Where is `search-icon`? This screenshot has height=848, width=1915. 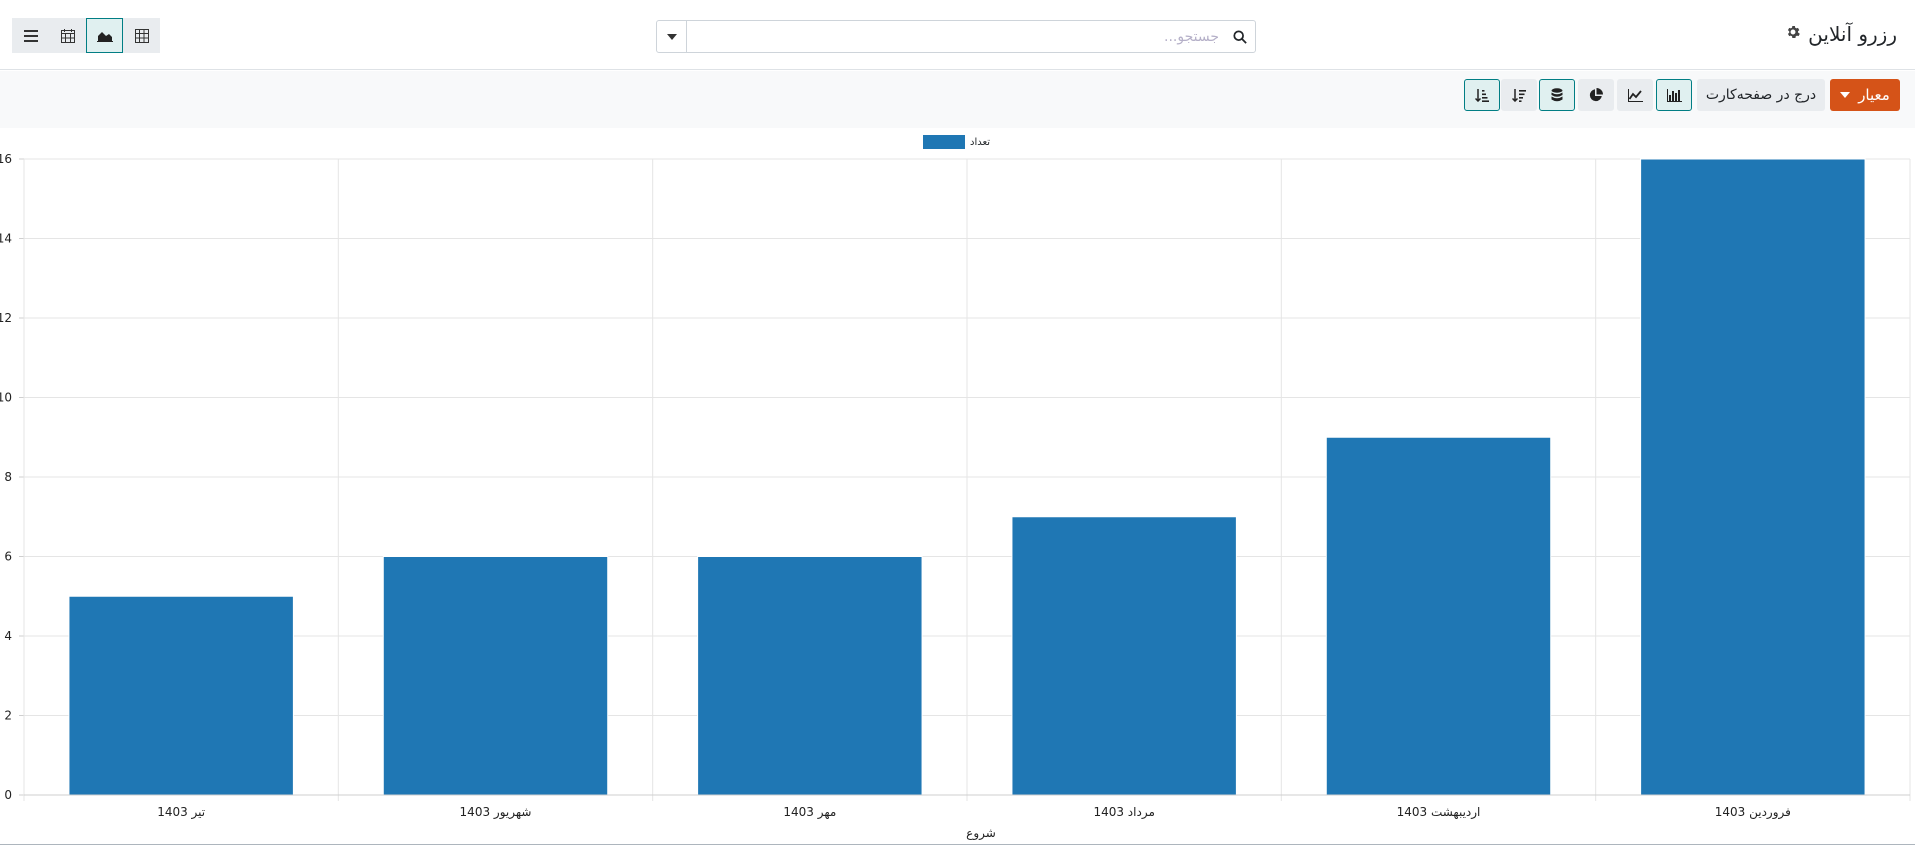
search-icon is located at coordinates (1240, 36).